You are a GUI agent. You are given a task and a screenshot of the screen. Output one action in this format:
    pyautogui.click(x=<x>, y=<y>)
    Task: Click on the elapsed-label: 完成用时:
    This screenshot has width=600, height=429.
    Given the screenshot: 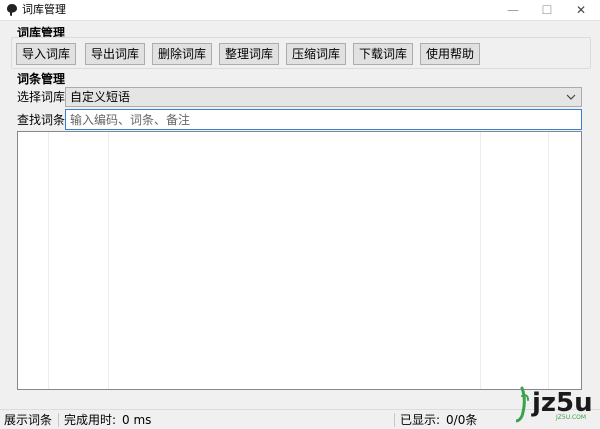 What is the action you would take?
    pyautogui.click(x=90, y=420)
    